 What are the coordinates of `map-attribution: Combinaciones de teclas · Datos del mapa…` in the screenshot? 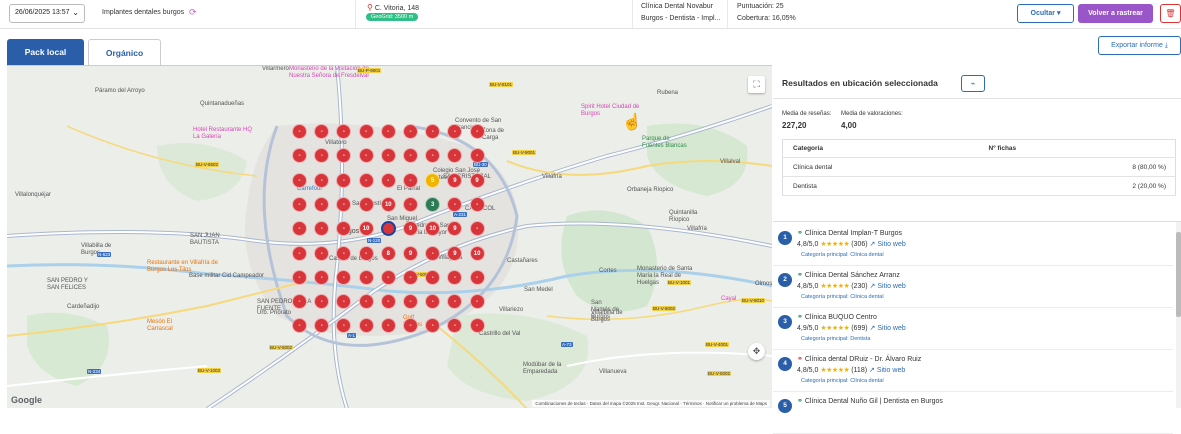 It's located at (651, 403).